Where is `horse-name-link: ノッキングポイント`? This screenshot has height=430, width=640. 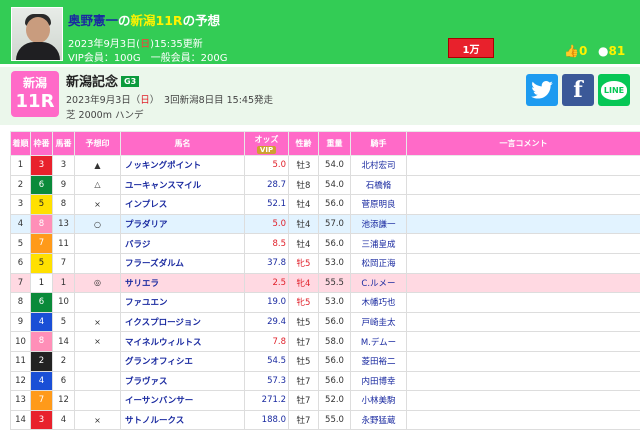
horse-name-link: ノッキングポイント is located at coordinates (183, 166).